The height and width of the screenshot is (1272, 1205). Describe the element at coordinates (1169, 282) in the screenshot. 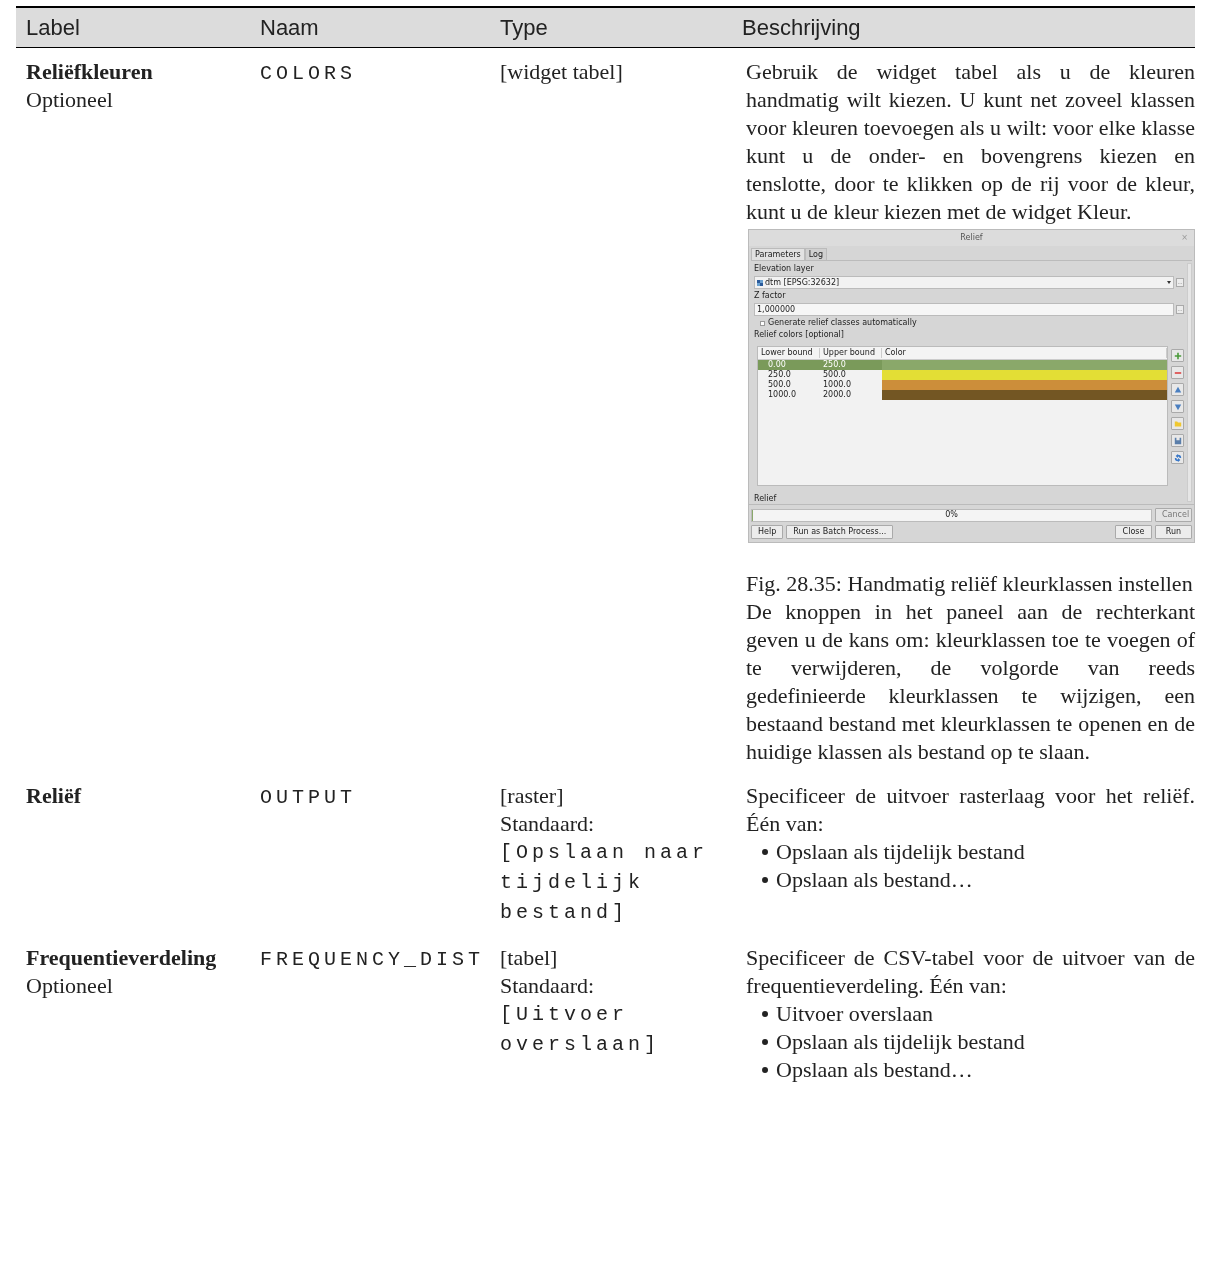

I see `caret-icon` at that location.